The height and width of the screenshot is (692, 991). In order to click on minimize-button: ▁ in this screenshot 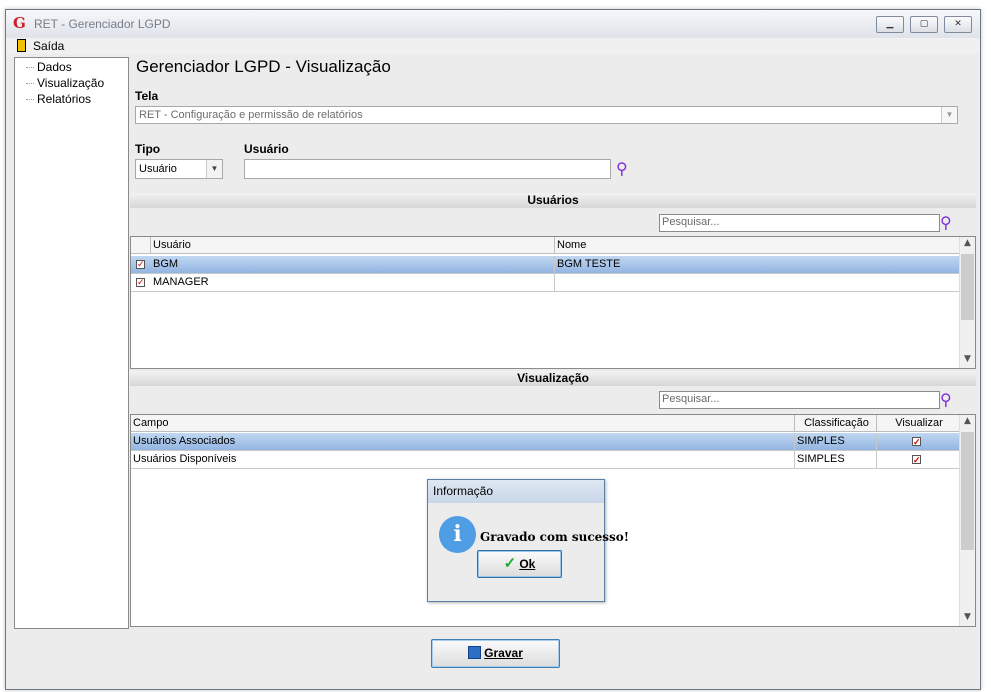, I will do `click(890, 24)`.